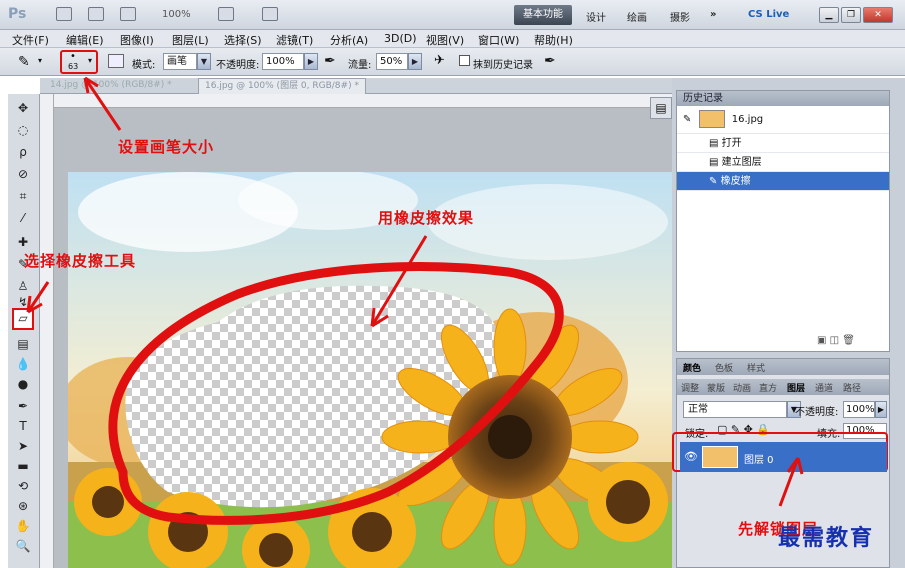 This screenshot has width=905, height=568. What do you see at coordinates (789, 482) in the screenshot?
I see `arrow-to-layer` at bounding box center [789, 482].